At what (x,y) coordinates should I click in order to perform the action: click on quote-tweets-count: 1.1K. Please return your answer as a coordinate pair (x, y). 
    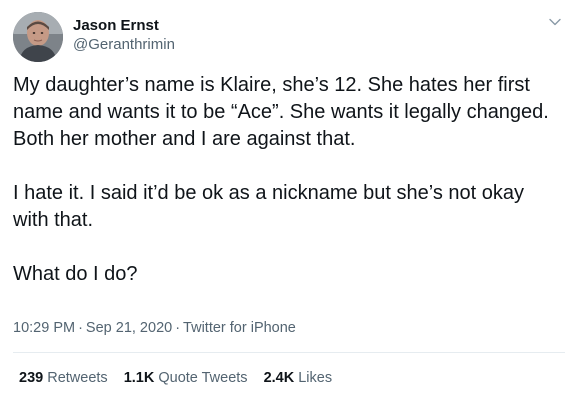
    Looking at the image, I should click on (139, 378).